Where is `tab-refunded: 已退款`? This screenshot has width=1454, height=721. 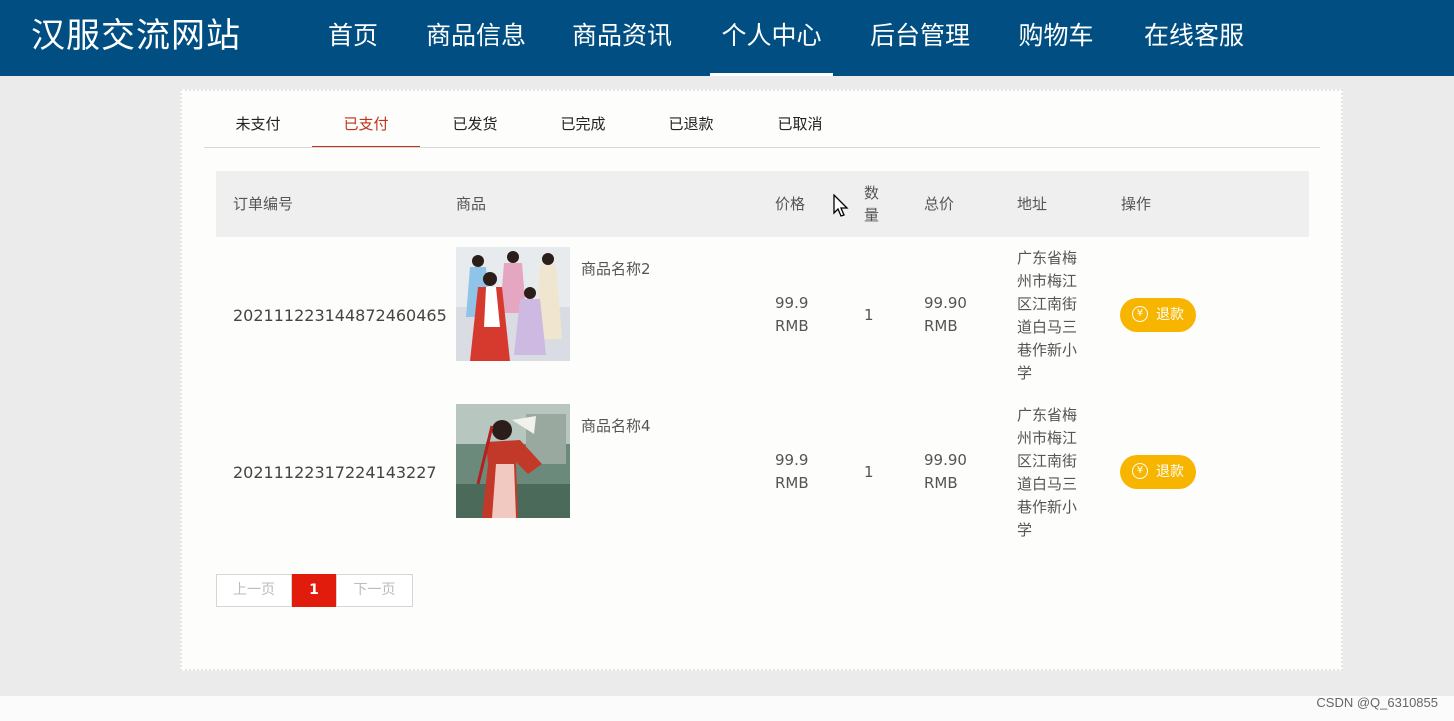
tab-refunded: 已退款 is located at coordinates (691, 126).